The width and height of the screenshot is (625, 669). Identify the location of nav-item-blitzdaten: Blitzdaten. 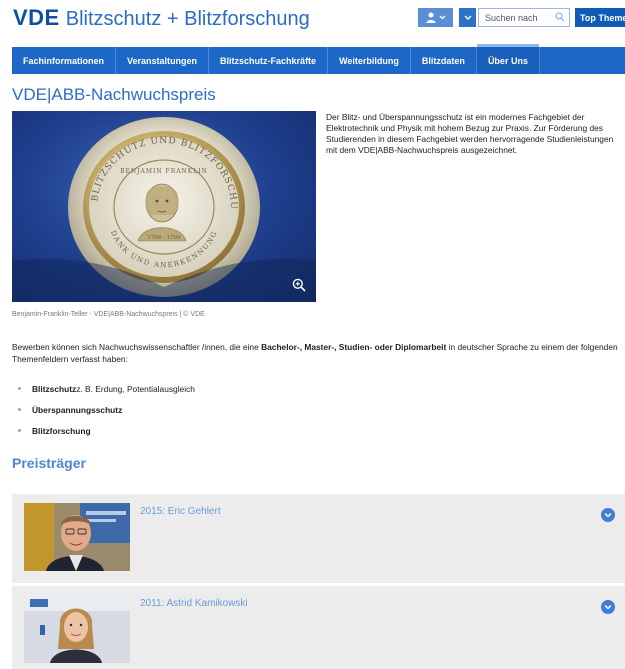
(444, 60).